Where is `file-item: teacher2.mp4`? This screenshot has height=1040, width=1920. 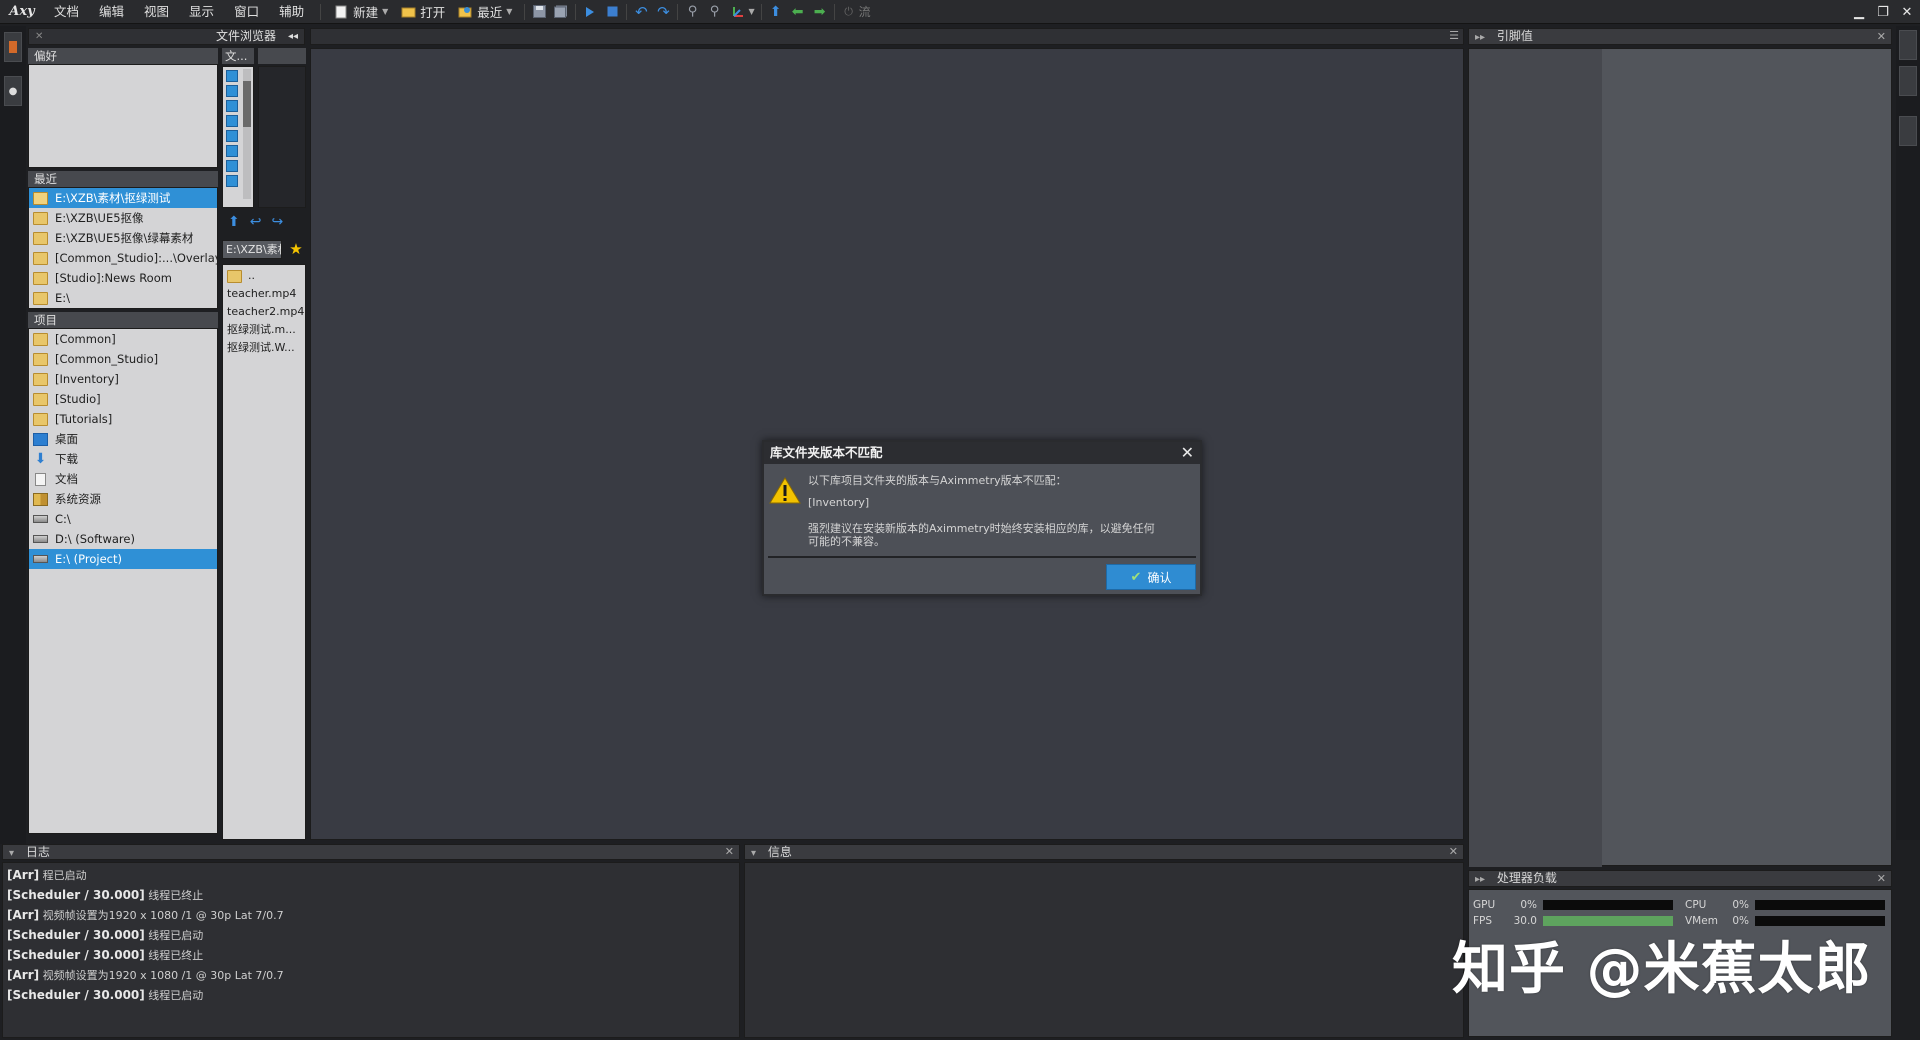 file-item: teacher2.mp4 is located at coordinates (264, 312).